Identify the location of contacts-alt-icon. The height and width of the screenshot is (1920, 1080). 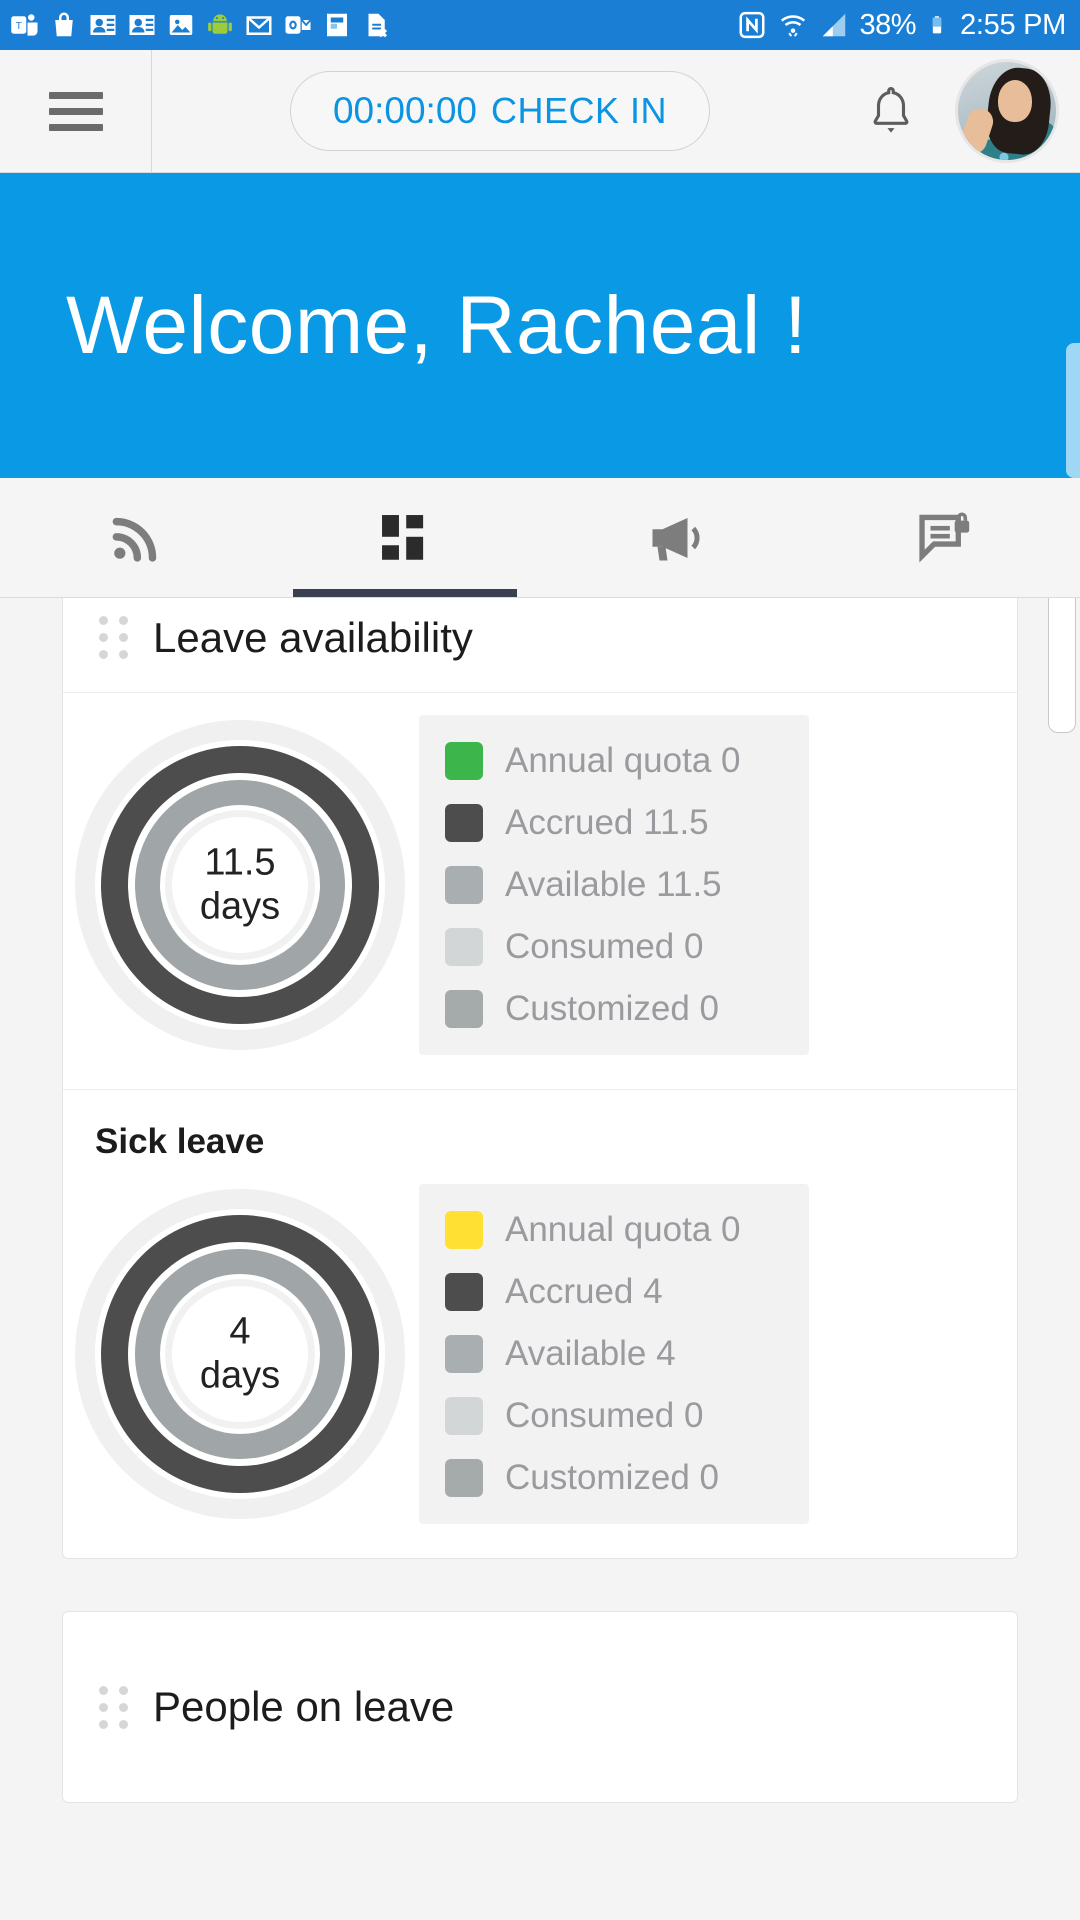
(142, 25).